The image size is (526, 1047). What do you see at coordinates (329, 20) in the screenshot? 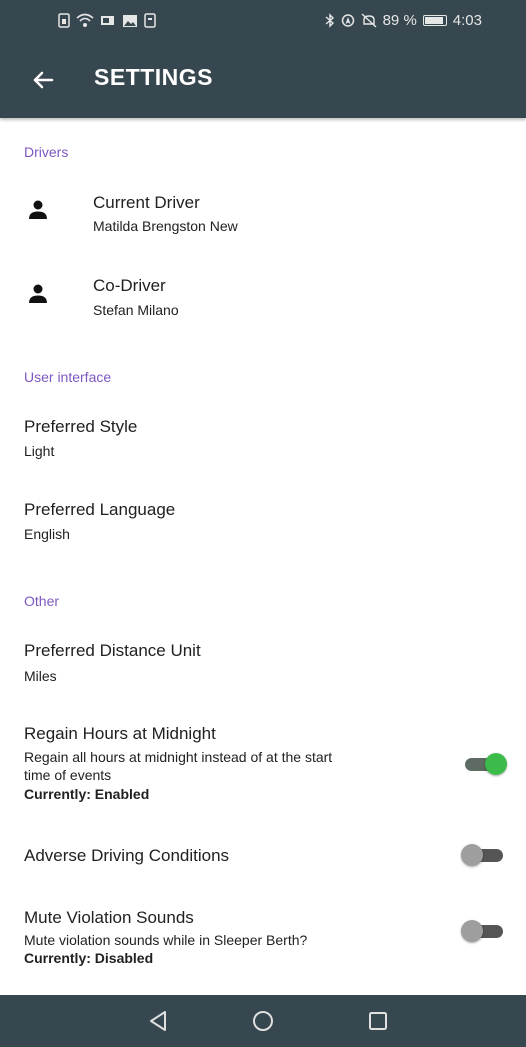
I see `bluetooth-icon` at bounding box center [329, 20].